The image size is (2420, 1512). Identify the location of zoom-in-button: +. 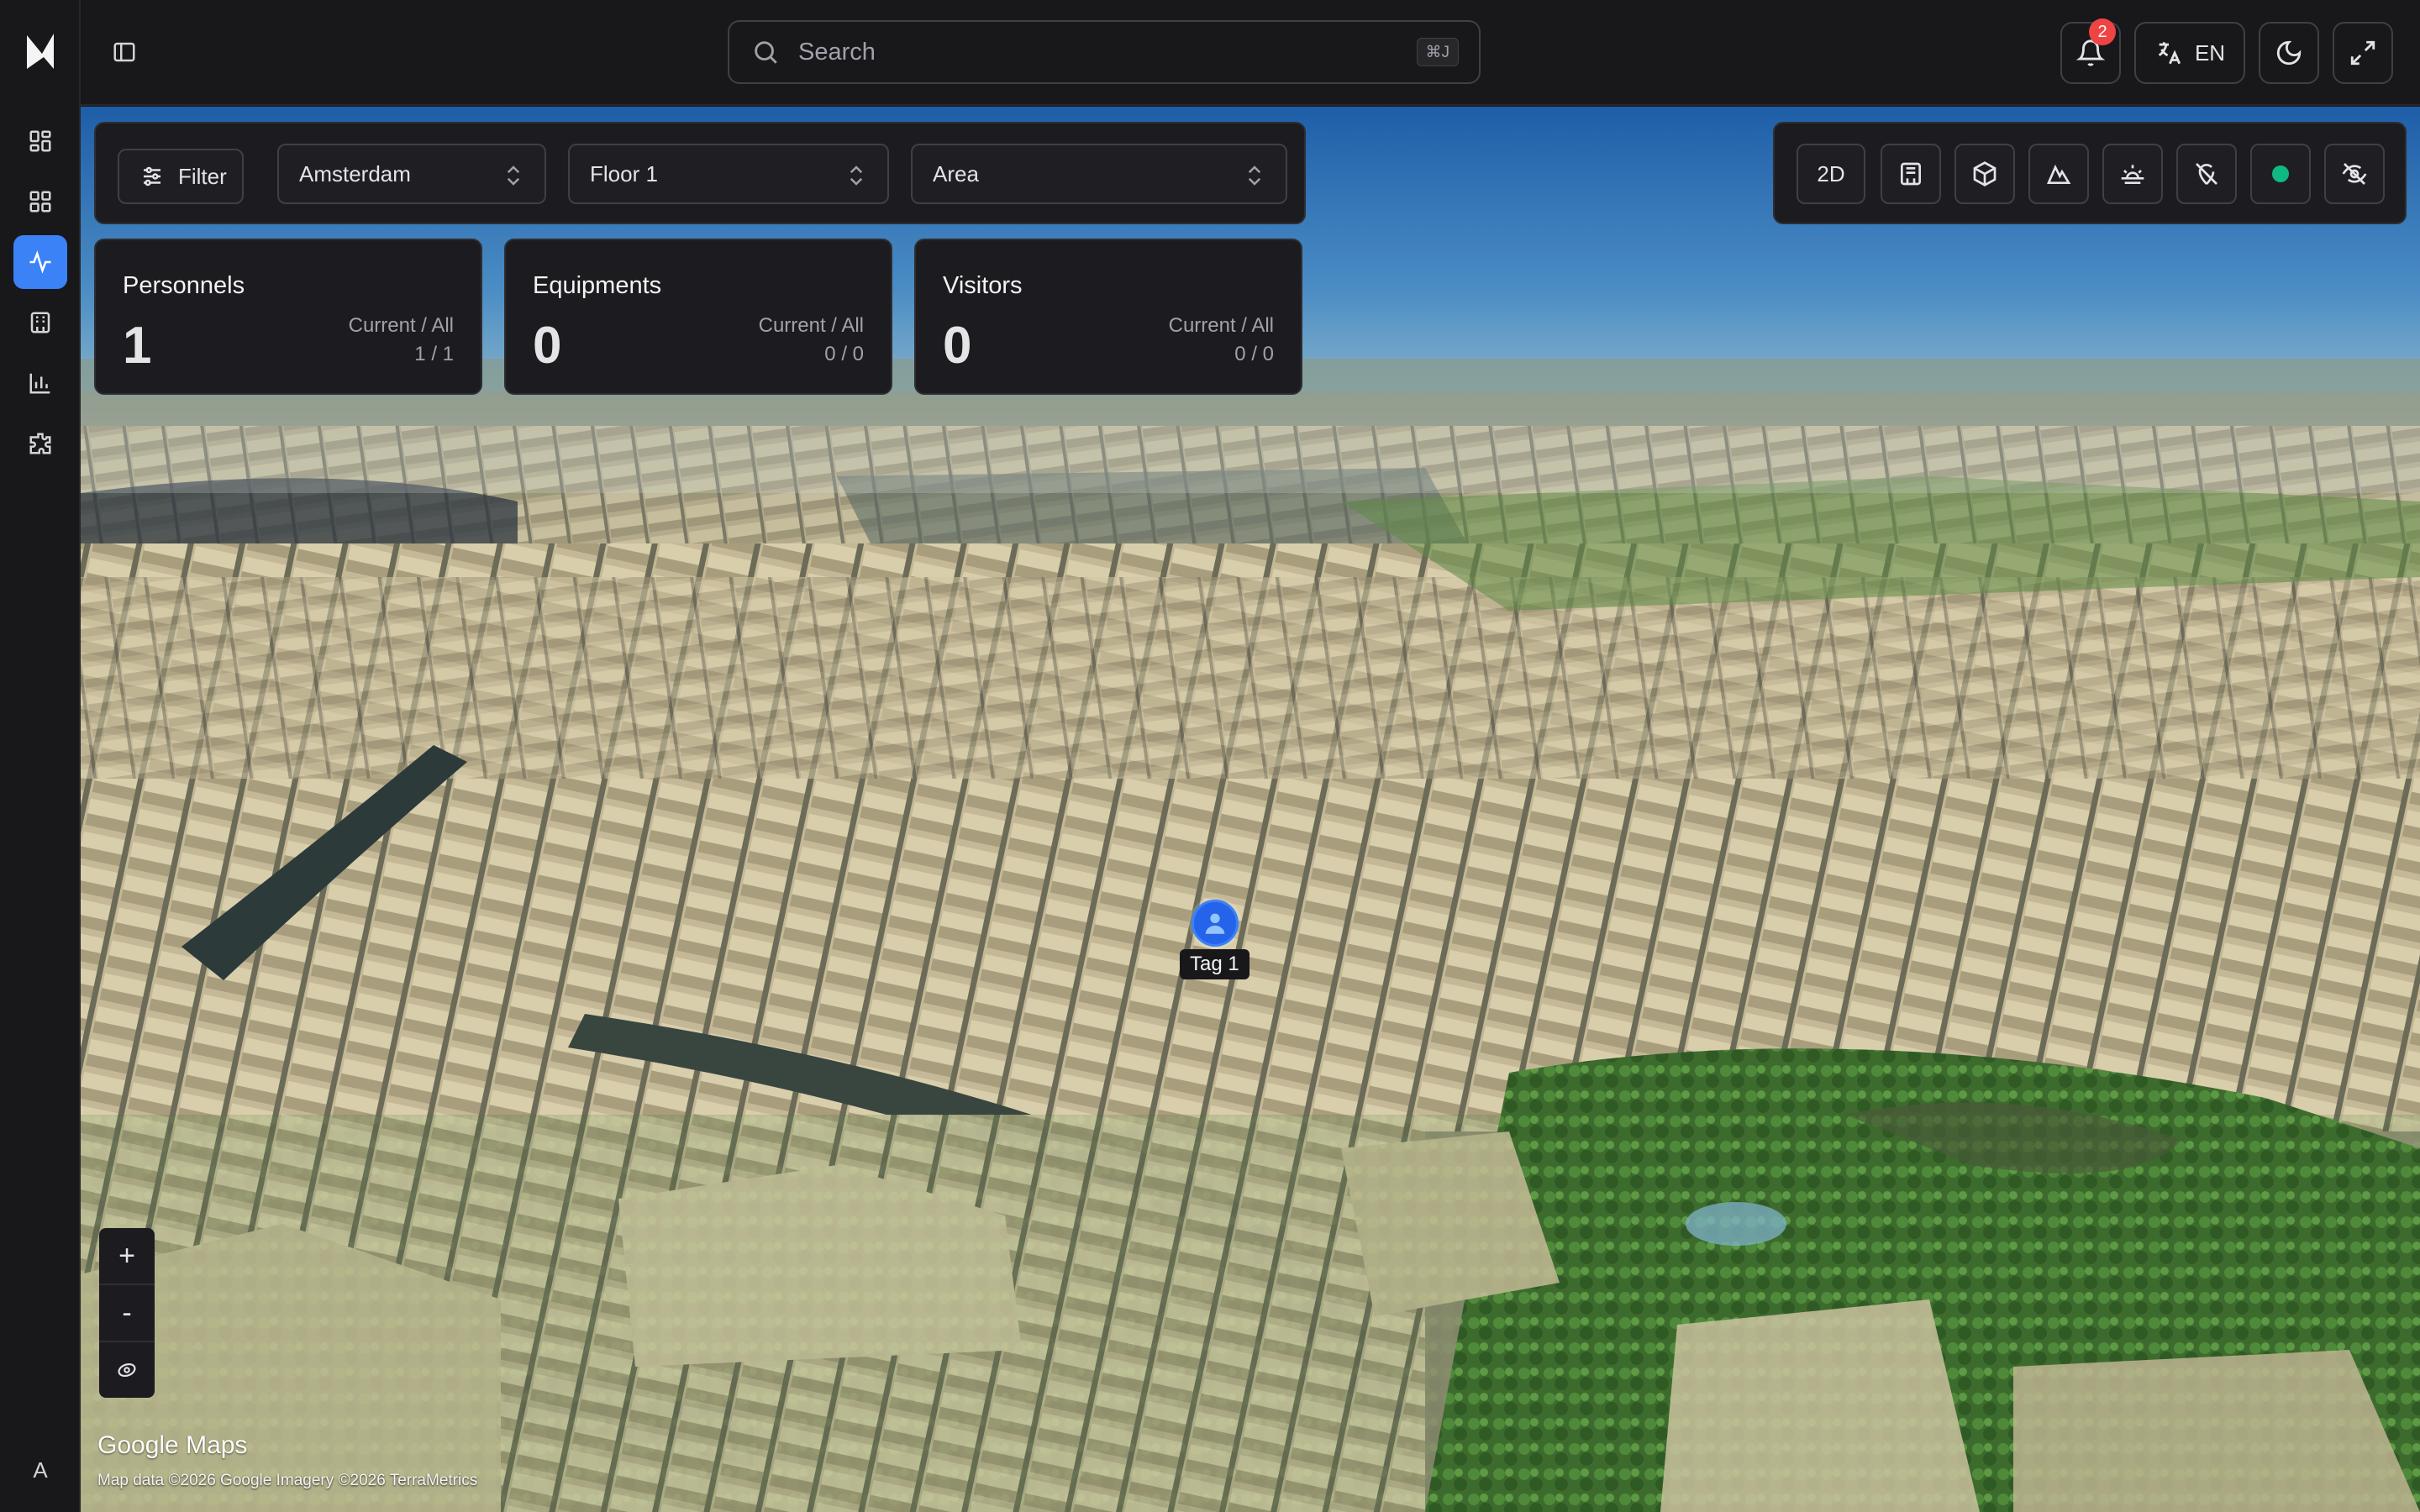
(127, 1256).